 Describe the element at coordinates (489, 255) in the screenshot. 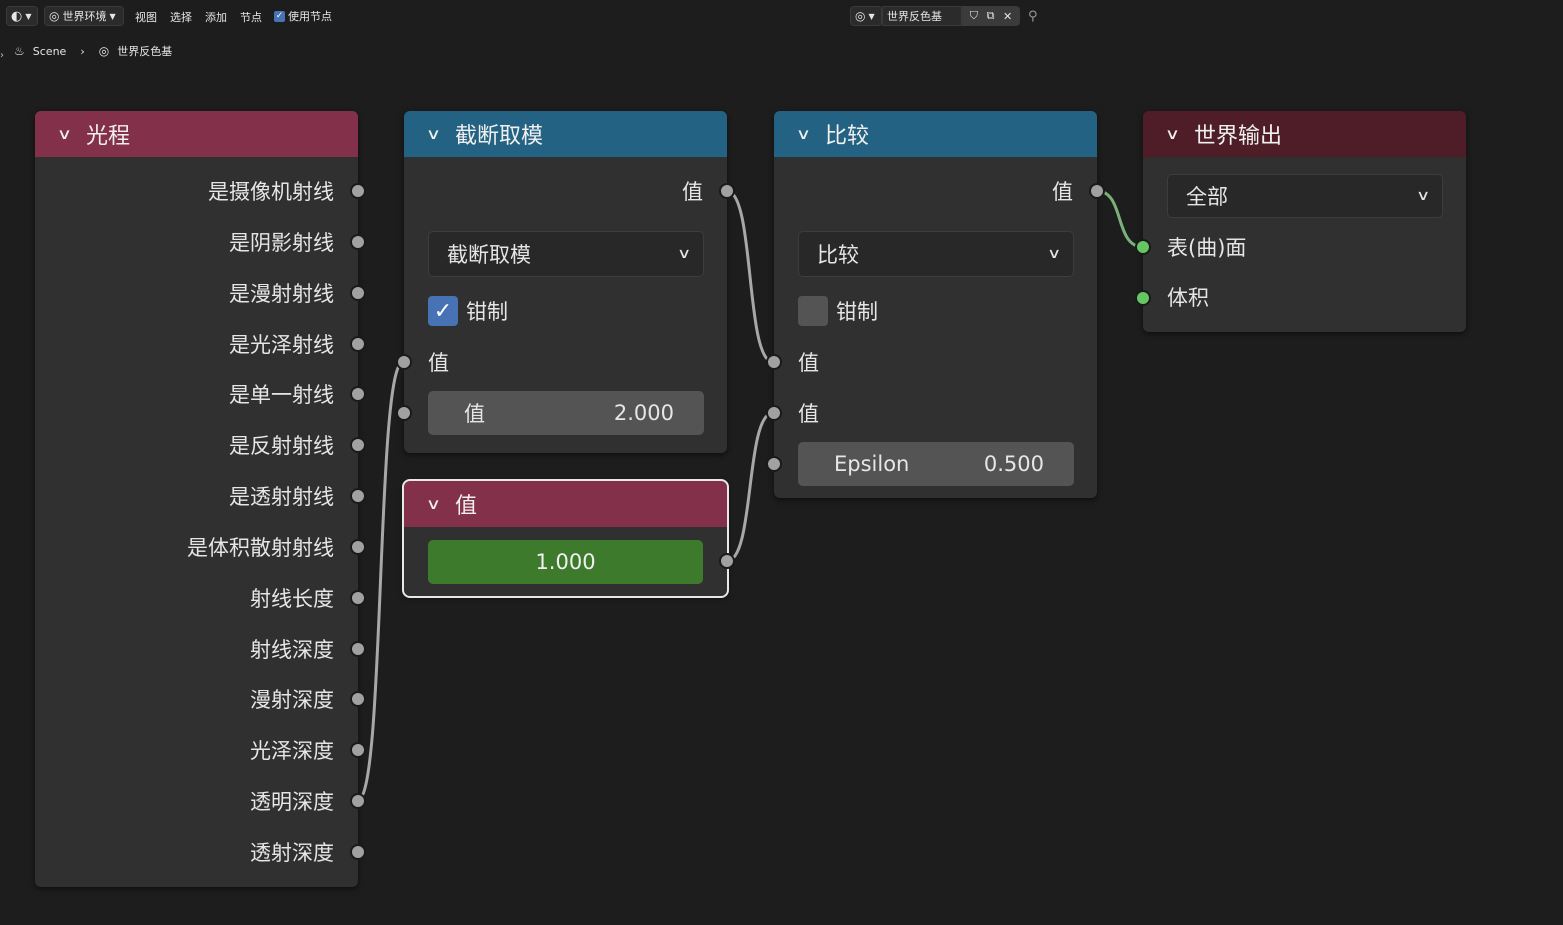

I see `operation-value: 截断取模` at that location.